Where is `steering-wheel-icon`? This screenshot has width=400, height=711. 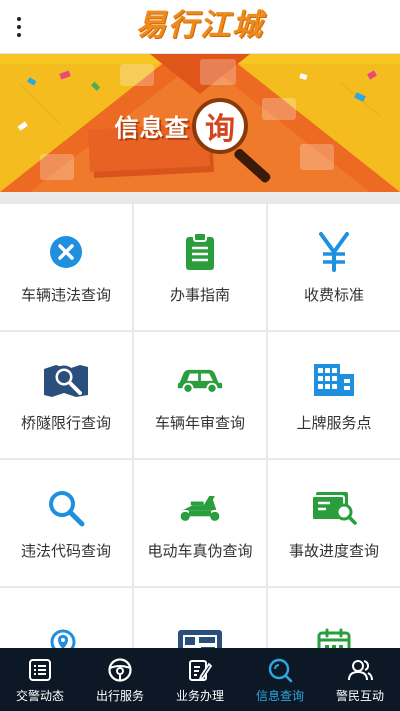
steering-wheel-icon is located at coordinates (120, 670).